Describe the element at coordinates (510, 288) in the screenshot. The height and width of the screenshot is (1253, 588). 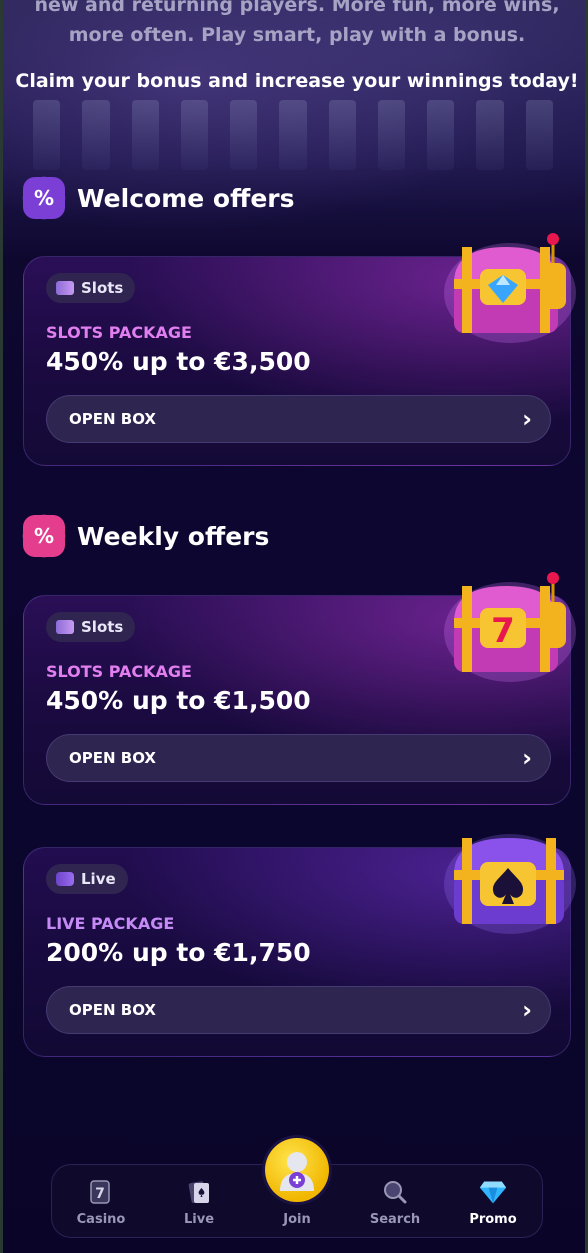
I see `treasure-chest-diamond-icon` at that location.